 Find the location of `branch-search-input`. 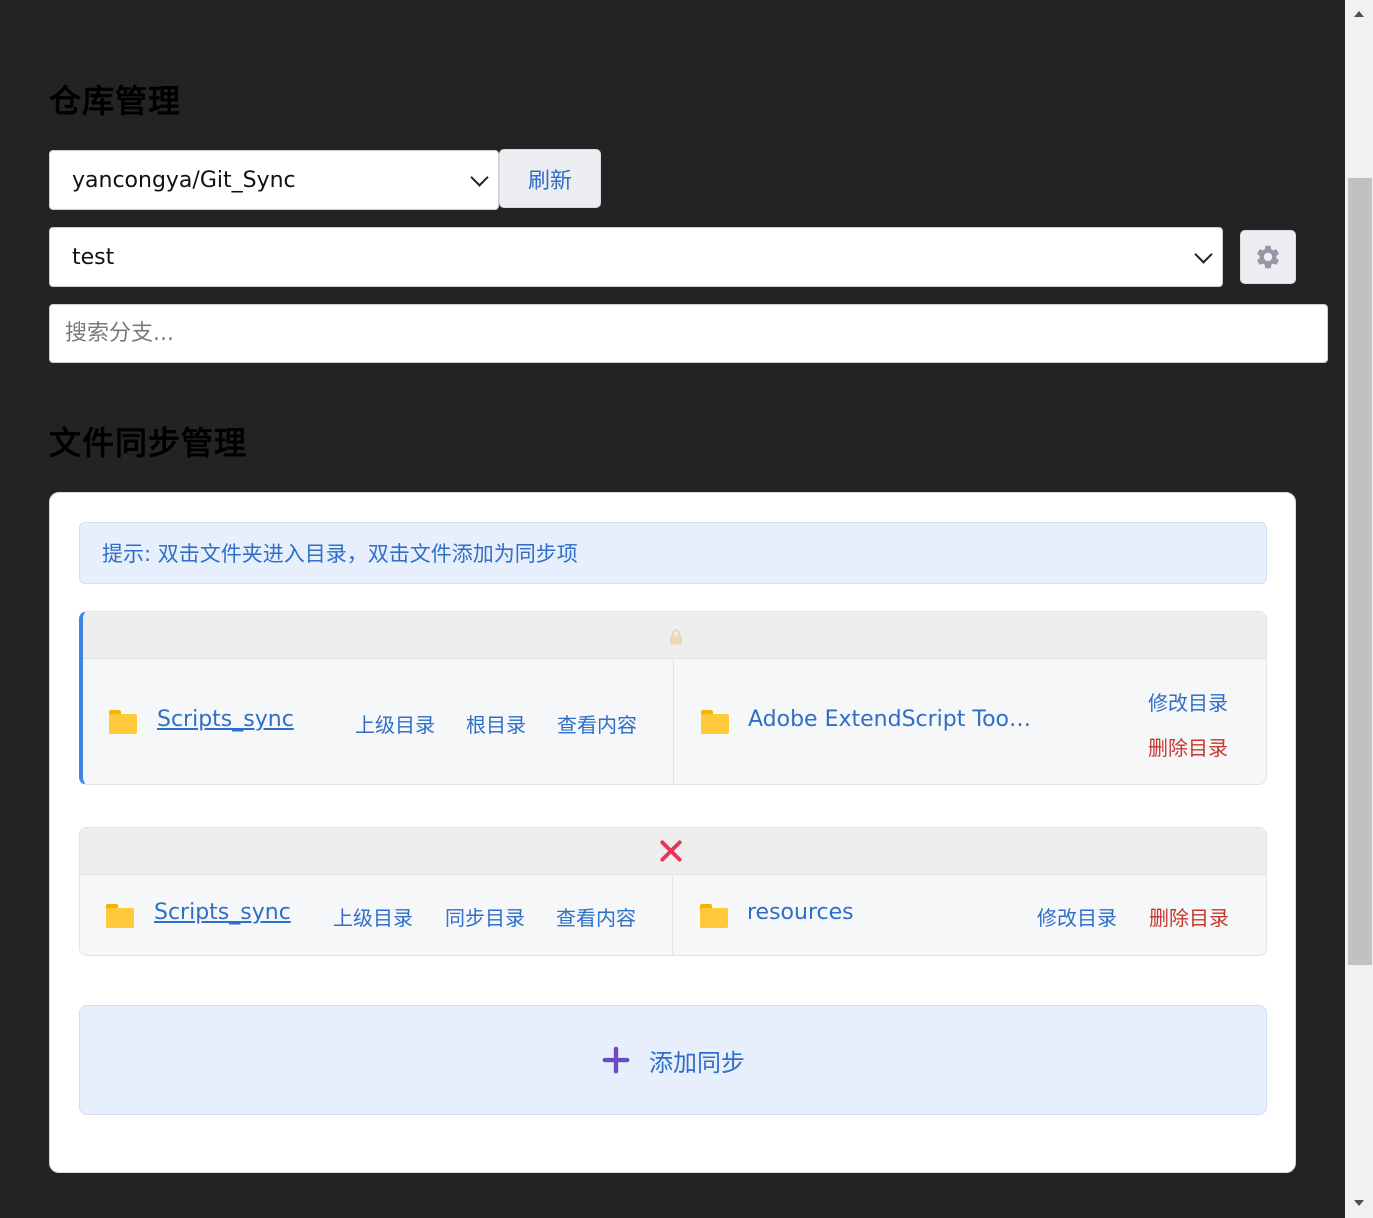

branch-search-input is located at coordinates (688, 333).